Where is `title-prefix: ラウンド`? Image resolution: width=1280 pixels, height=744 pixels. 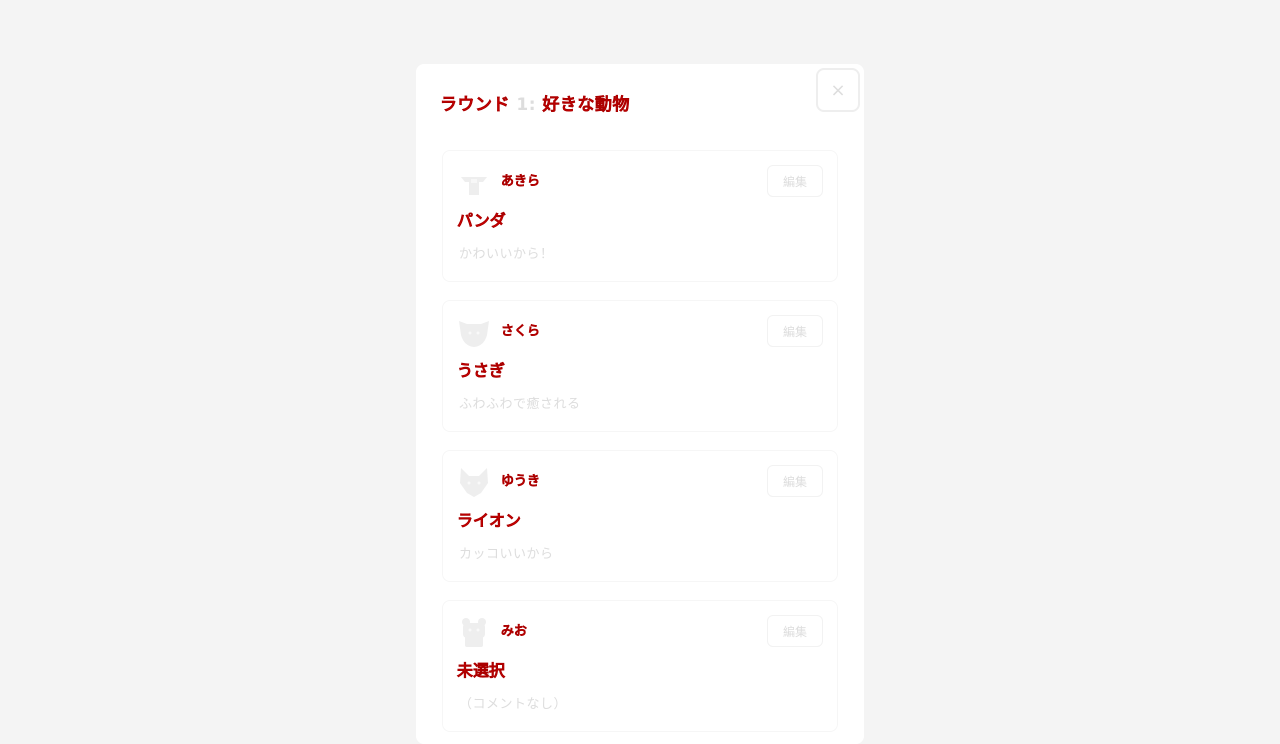
title-prefix: ラウンド is located at coordinates (475, 105).